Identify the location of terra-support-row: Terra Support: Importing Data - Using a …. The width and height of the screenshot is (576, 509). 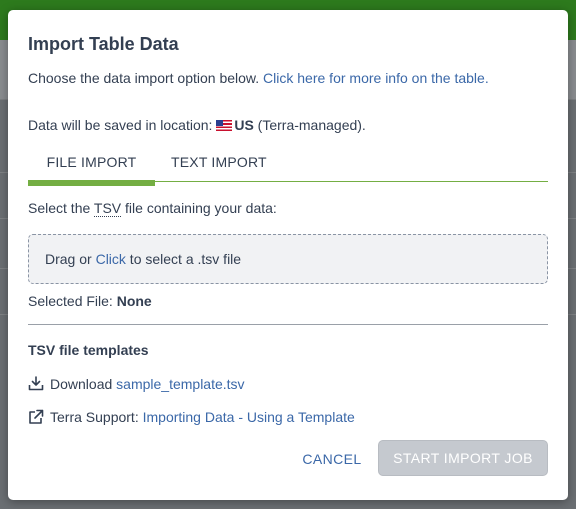
(191, 417).